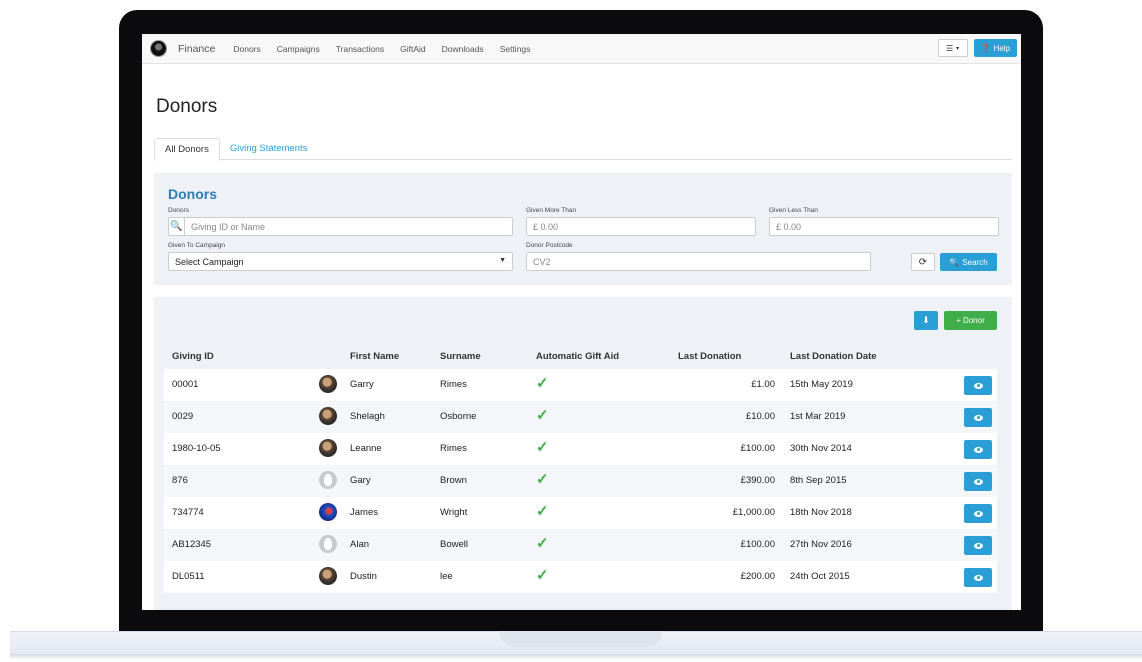 The width and height of the screenshot is (1142, 662). What do you see at coordinates (757, 480) in the screenshot?
I see `cell-last-donation: £390.00` at bounding box center [757, 480].